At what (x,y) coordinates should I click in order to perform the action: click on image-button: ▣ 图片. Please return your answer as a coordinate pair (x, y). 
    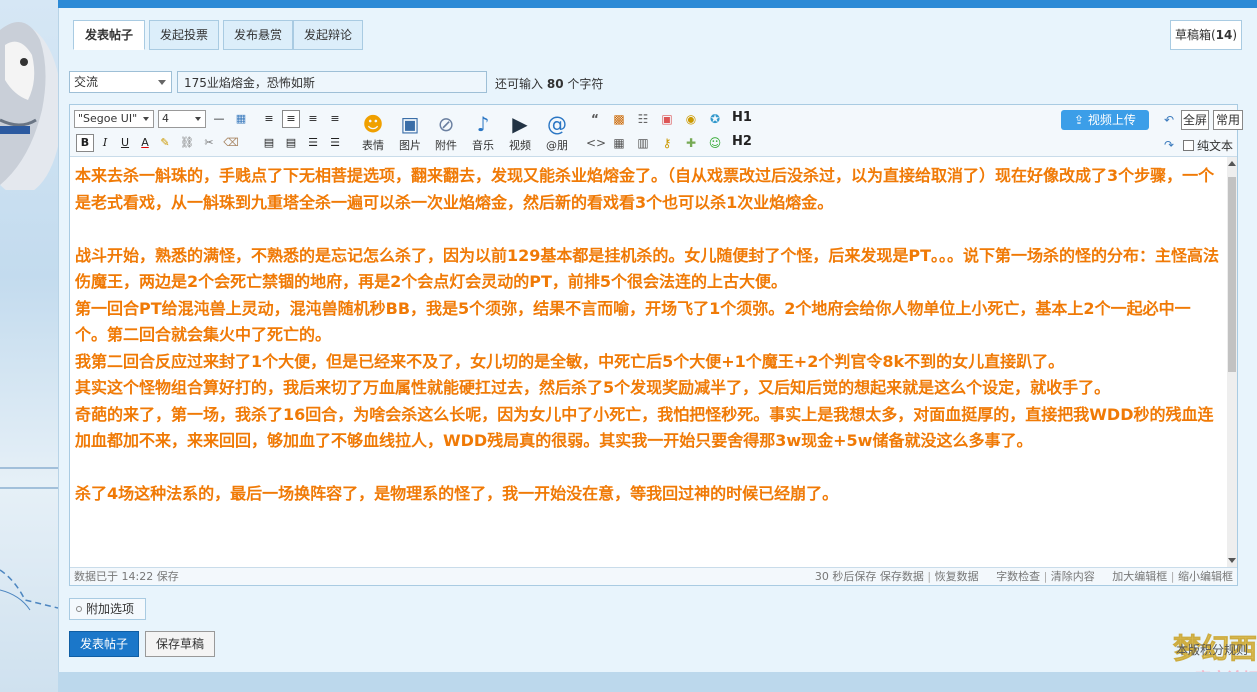
    Looking at the image, I should click on (410, 132).